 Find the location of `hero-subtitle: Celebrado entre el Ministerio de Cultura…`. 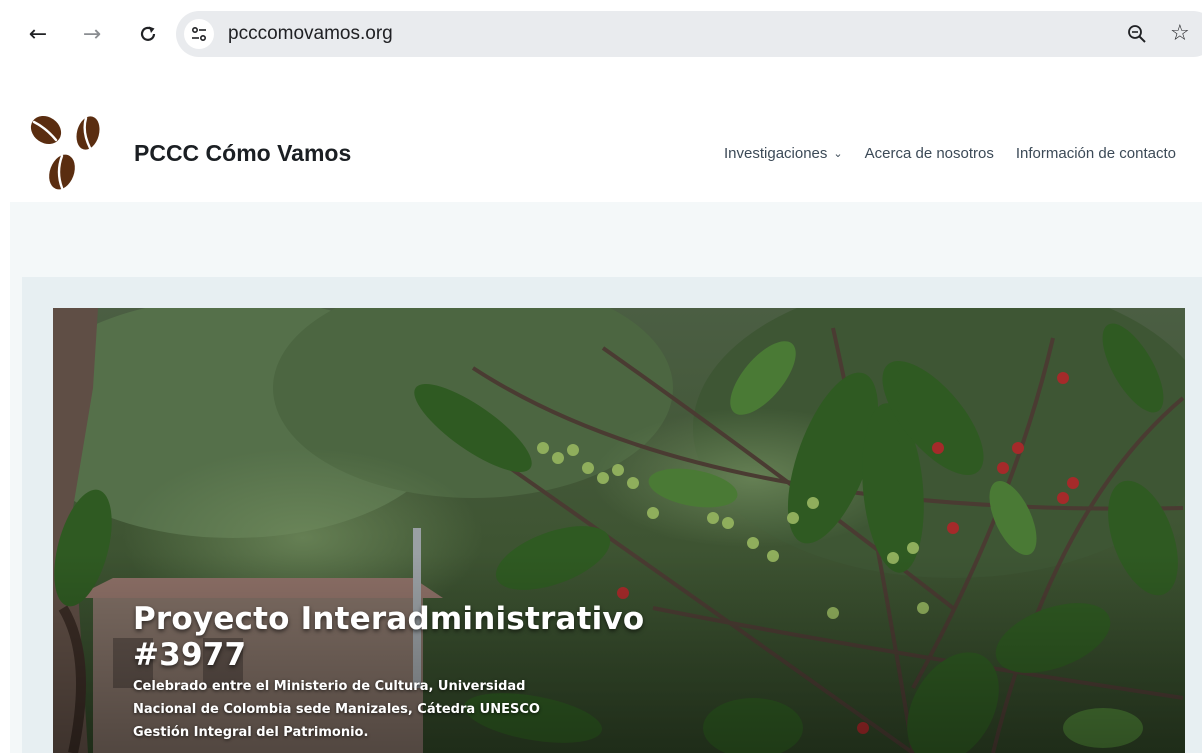

hero-subtitle: Celebrado entre el Ministerio de Cultura… is located at coordinates (336, 709).